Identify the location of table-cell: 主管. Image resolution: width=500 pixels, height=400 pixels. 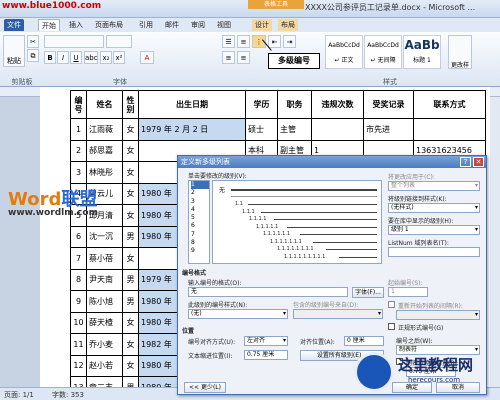
(294, 129).